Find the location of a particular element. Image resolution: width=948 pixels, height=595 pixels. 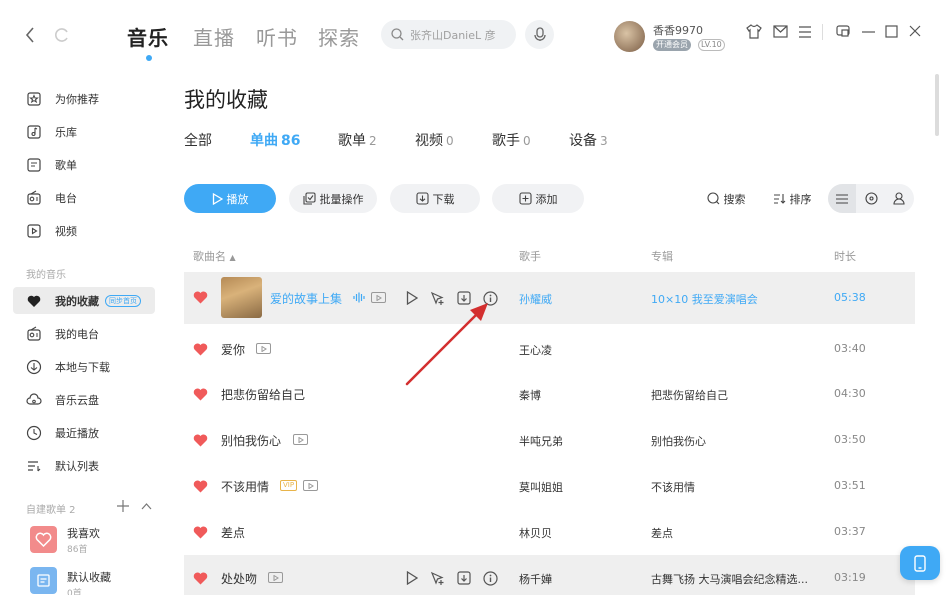

column-song: 歌曲名 ▲ is located at coordinates (214, 256).